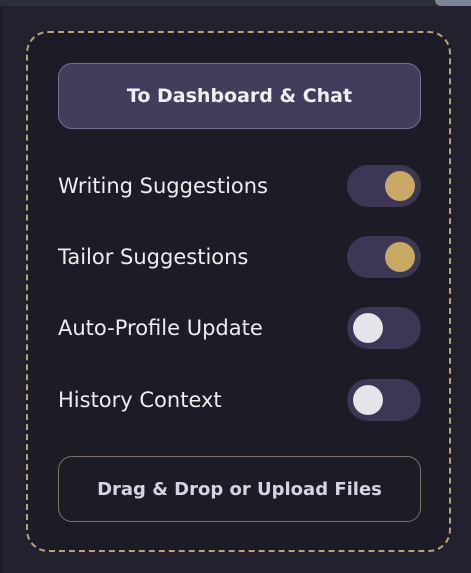  What do you see at coordinates (384, 328) in the screenshot?
I see `auto-profile-update-toggle` at bounding box center [384, 328].